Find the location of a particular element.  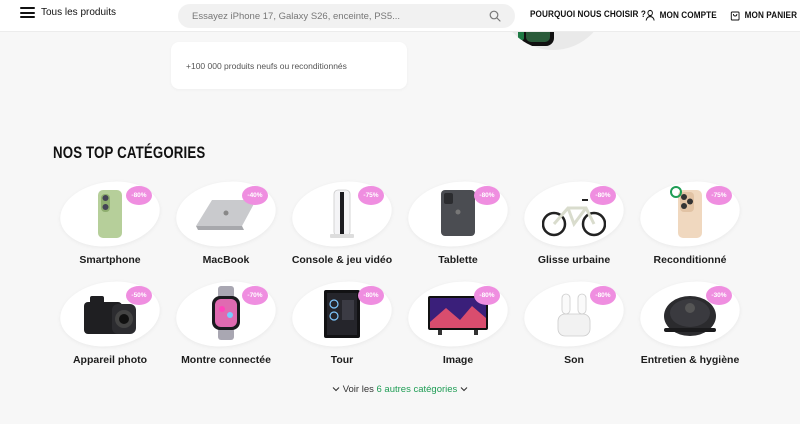

category-label: Appareil photo is located at coordinates (110, 360).